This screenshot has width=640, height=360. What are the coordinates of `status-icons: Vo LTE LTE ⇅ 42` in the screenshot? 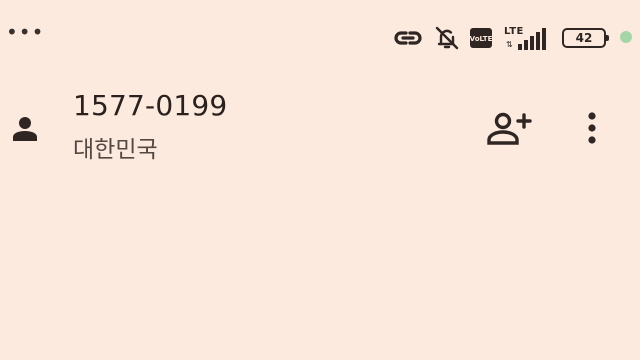 It's located at (500, 38).